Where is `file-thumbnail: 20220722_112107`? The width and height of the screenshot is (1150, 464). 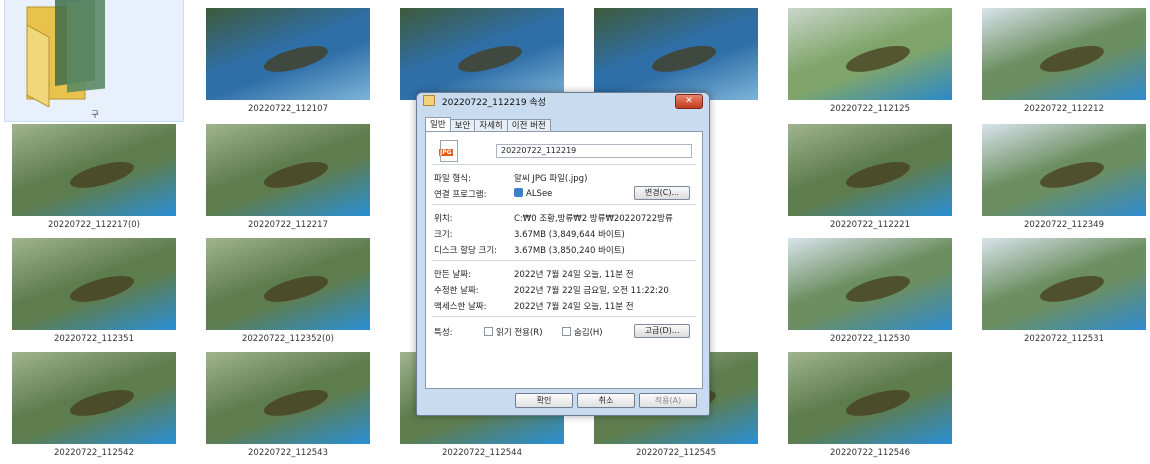
file-thumbnail: 20220722_112107 is located at coordinates (288, 64).